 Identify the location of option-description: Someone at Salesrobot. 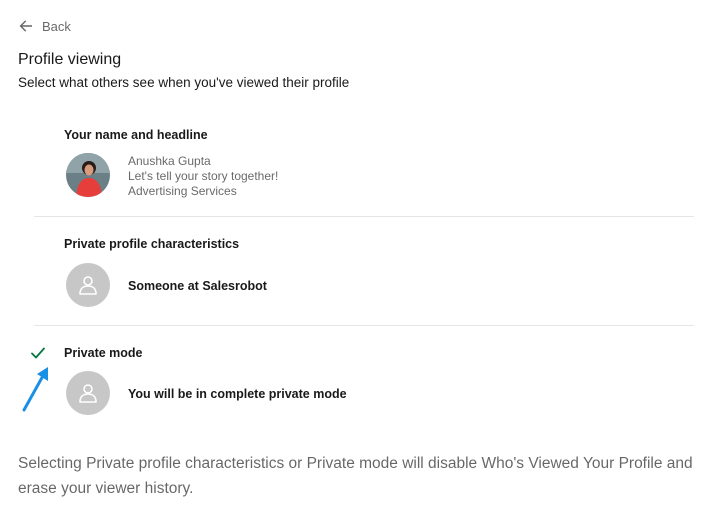
(197, 286).